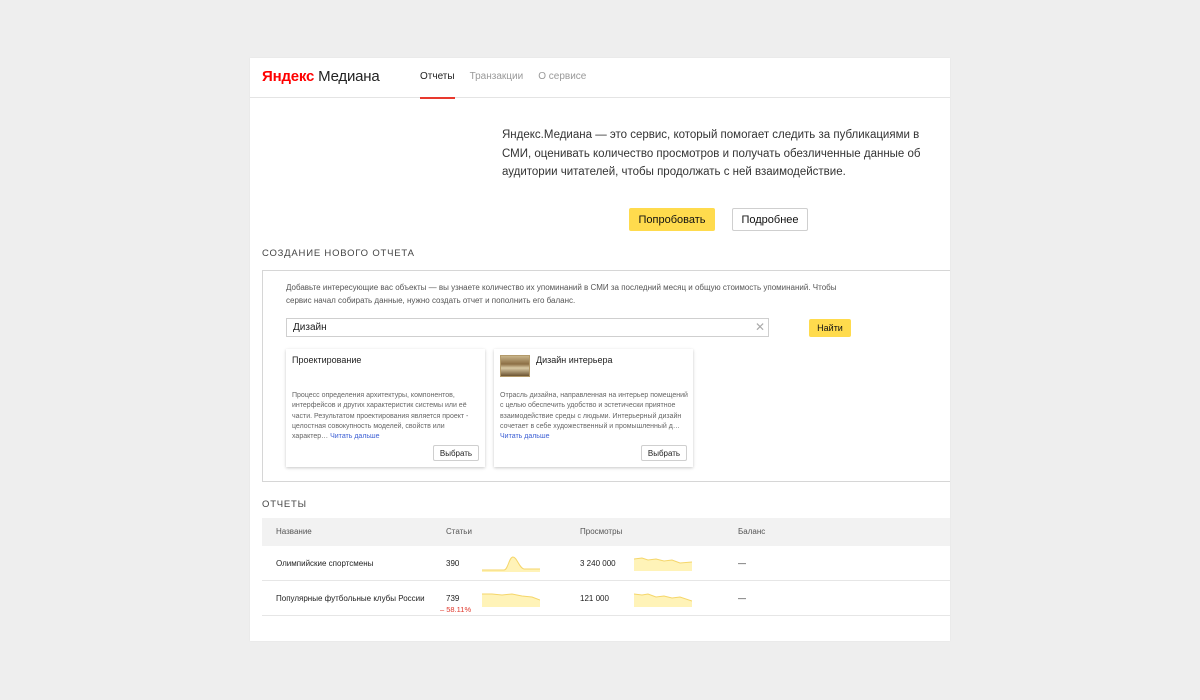 The height and width of the screenshot is (700, 1200). I want to click on column-balance: Баланс, so click(752, 531).